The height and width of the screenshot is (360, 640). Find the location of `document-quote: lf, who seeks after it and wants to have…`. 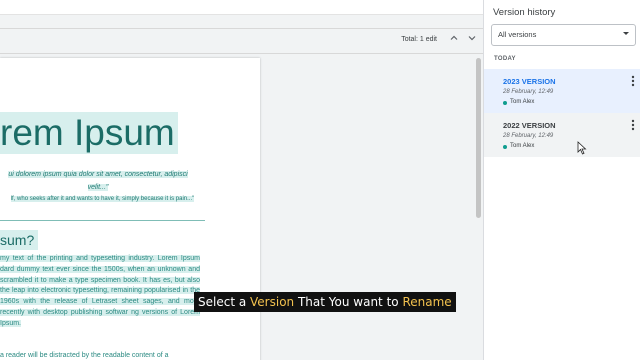

document-quote: lf, who seeks after it and wants to have… is located at coordinates (102, 199).